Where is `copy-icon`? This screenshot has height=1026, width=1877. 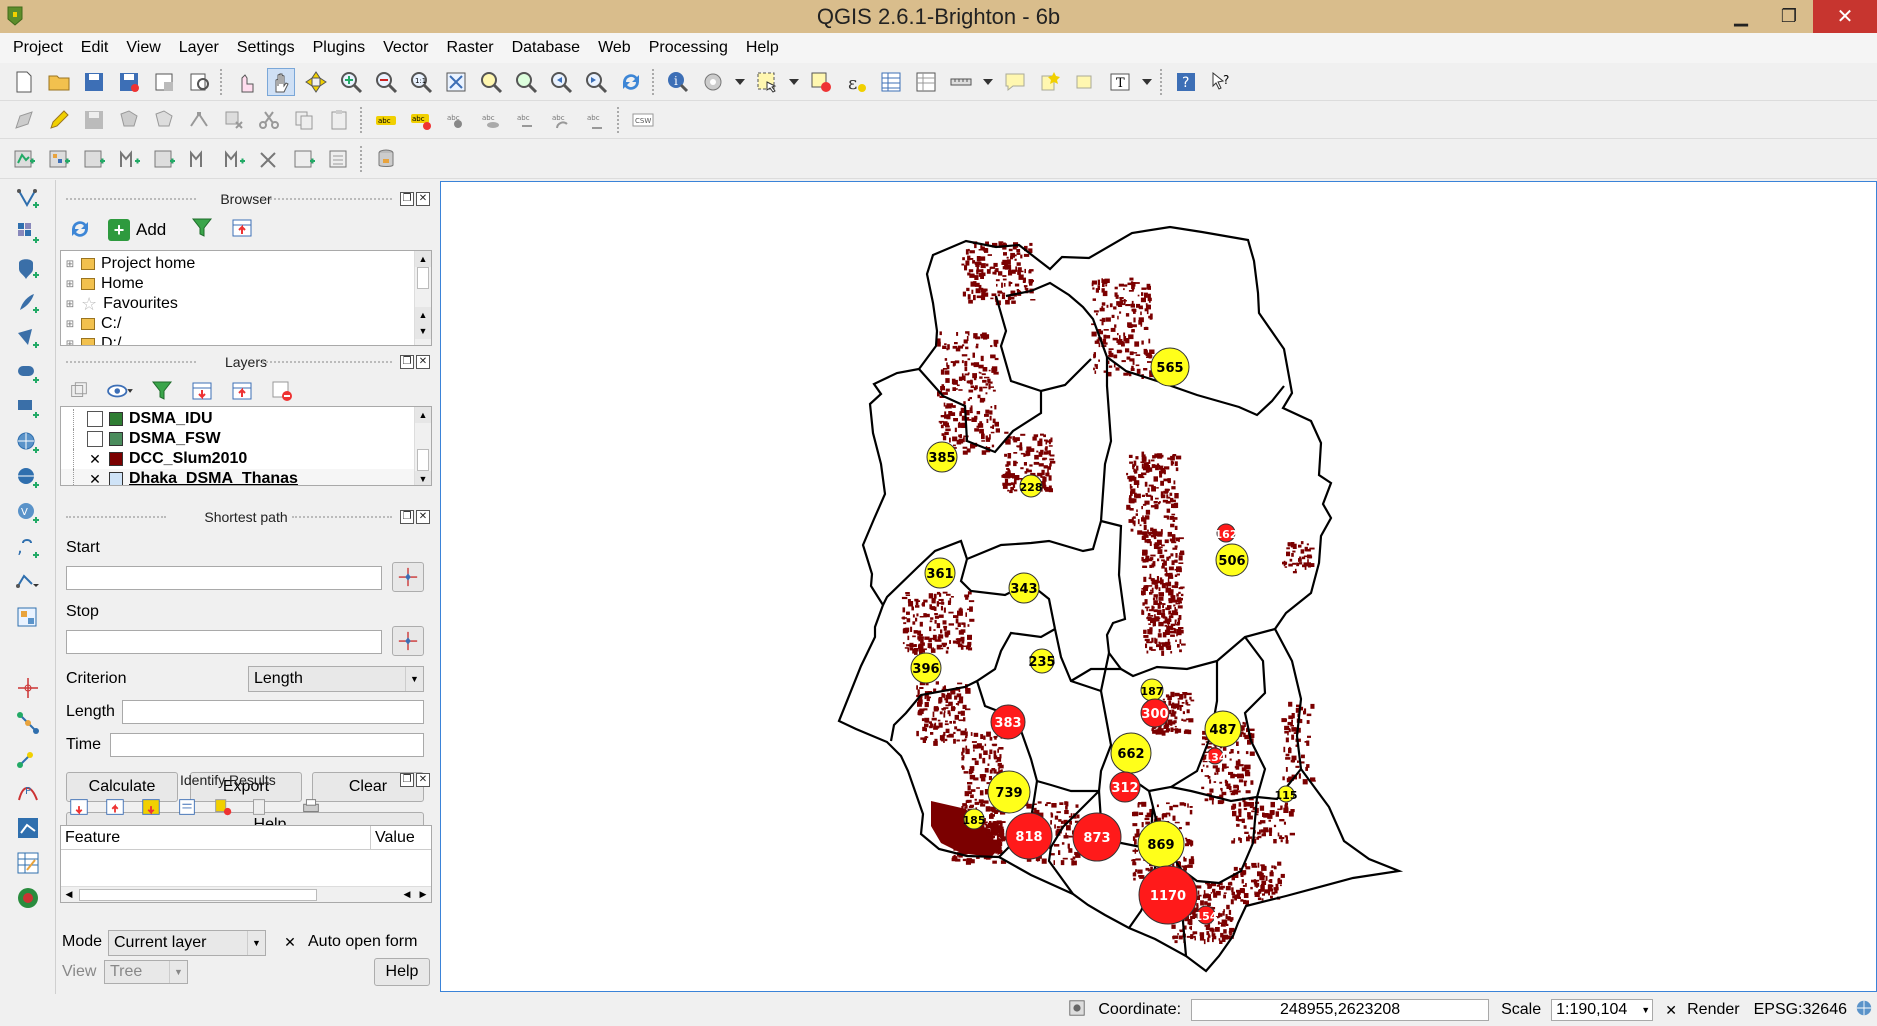
copy-icon is located at coordinates (259, 809).